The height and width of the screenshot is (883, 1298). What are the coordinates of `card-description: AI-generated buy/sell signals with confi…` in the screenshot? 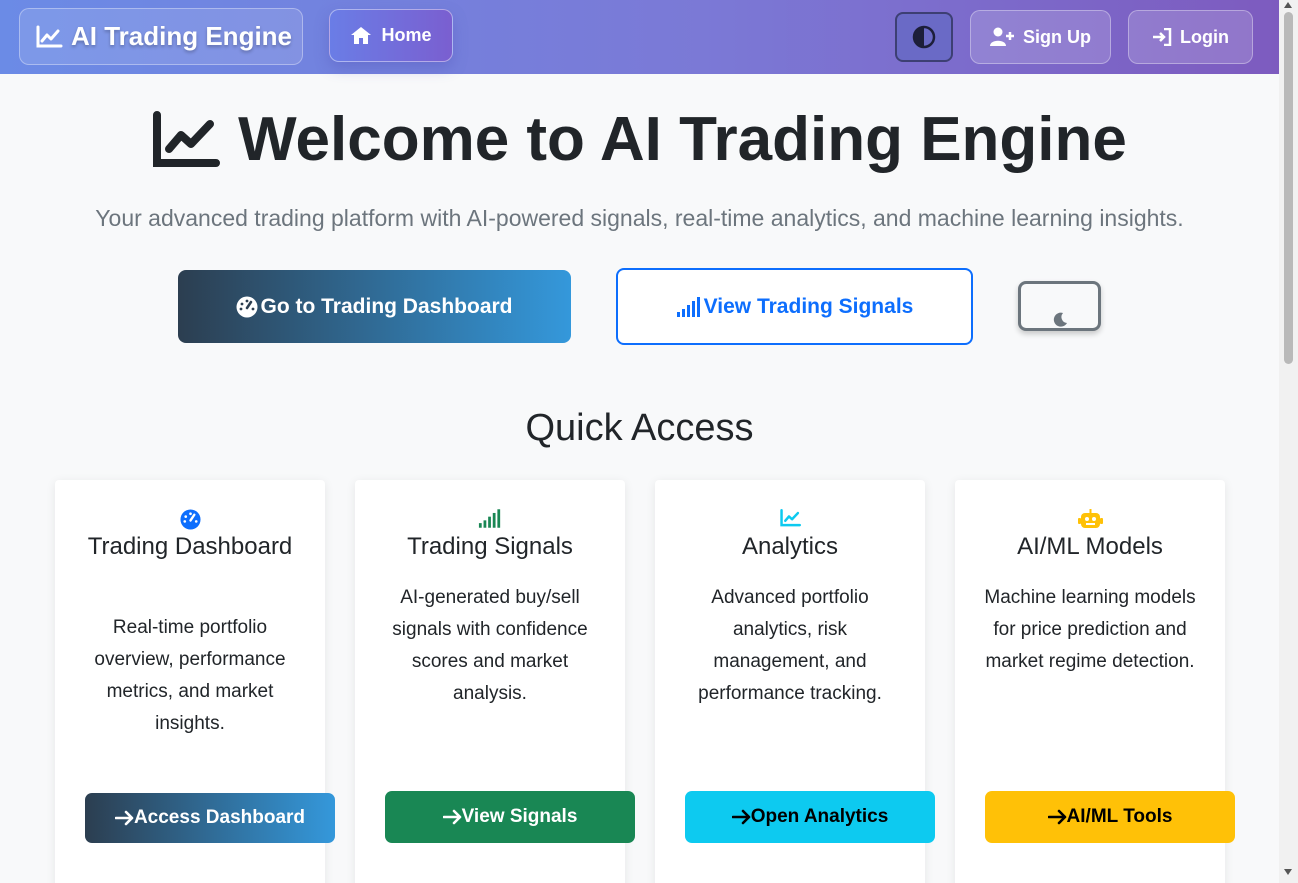 It's located at (490, 645).